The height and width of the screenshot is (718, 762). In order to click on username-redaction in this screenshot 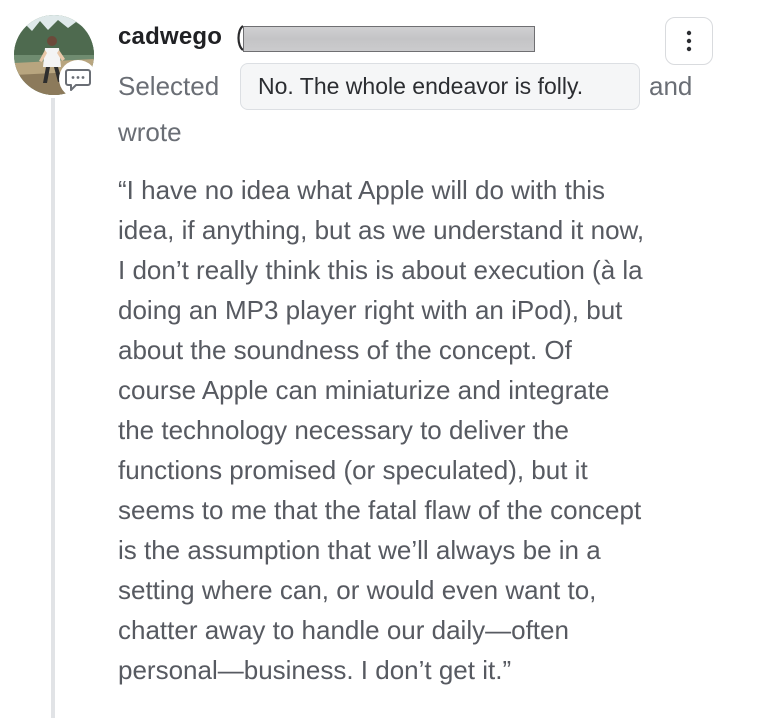, I will do `click(389, 39)`.